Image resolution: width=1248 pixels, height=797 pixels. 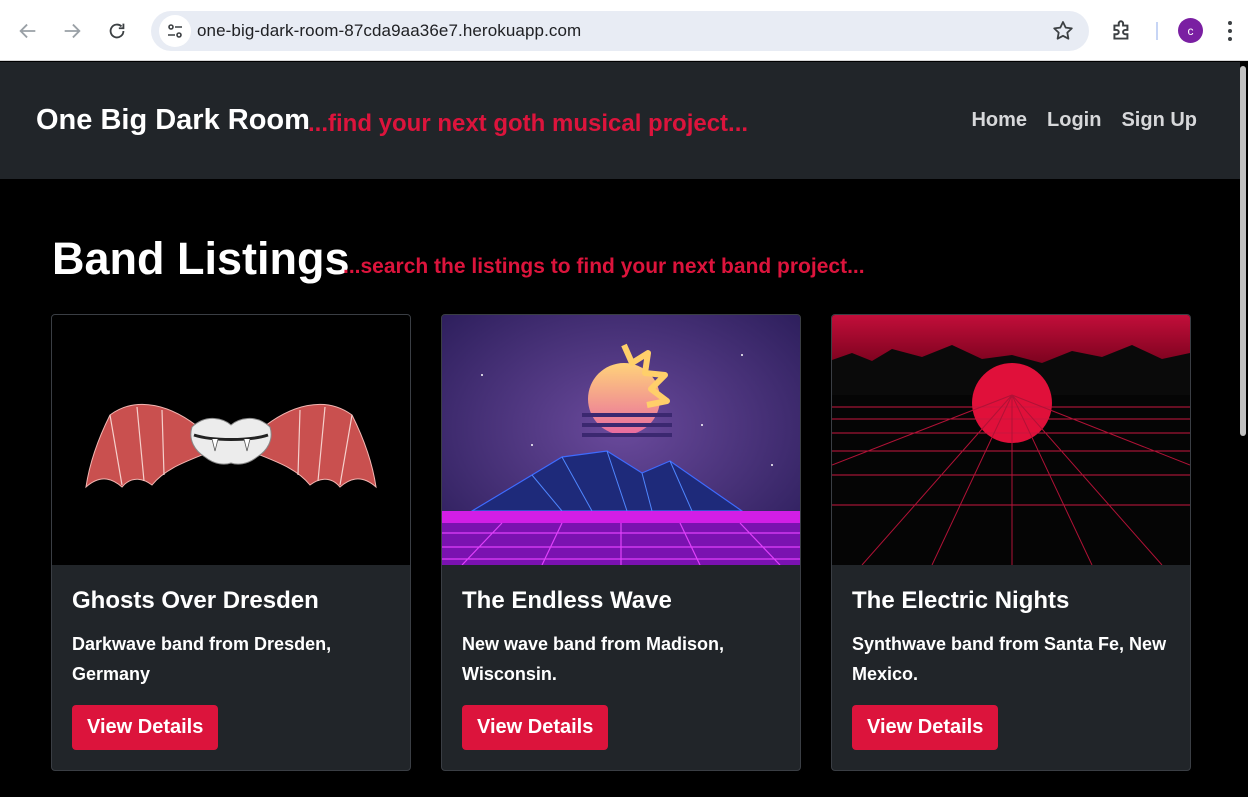 I want to click on card-title: Ghosts Over Dresden, so click(x=195, y=600).